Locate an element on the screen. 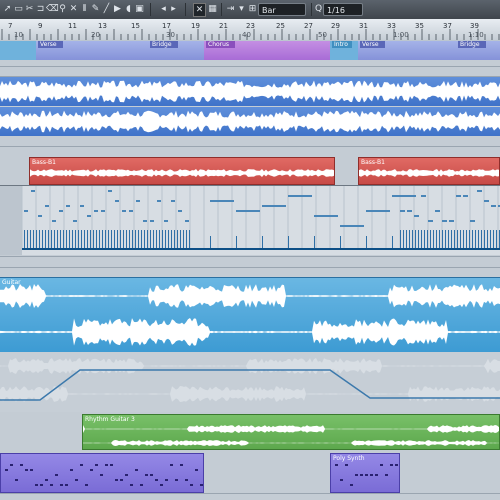  midi-editor-lane is located at coordinates (250, 220).